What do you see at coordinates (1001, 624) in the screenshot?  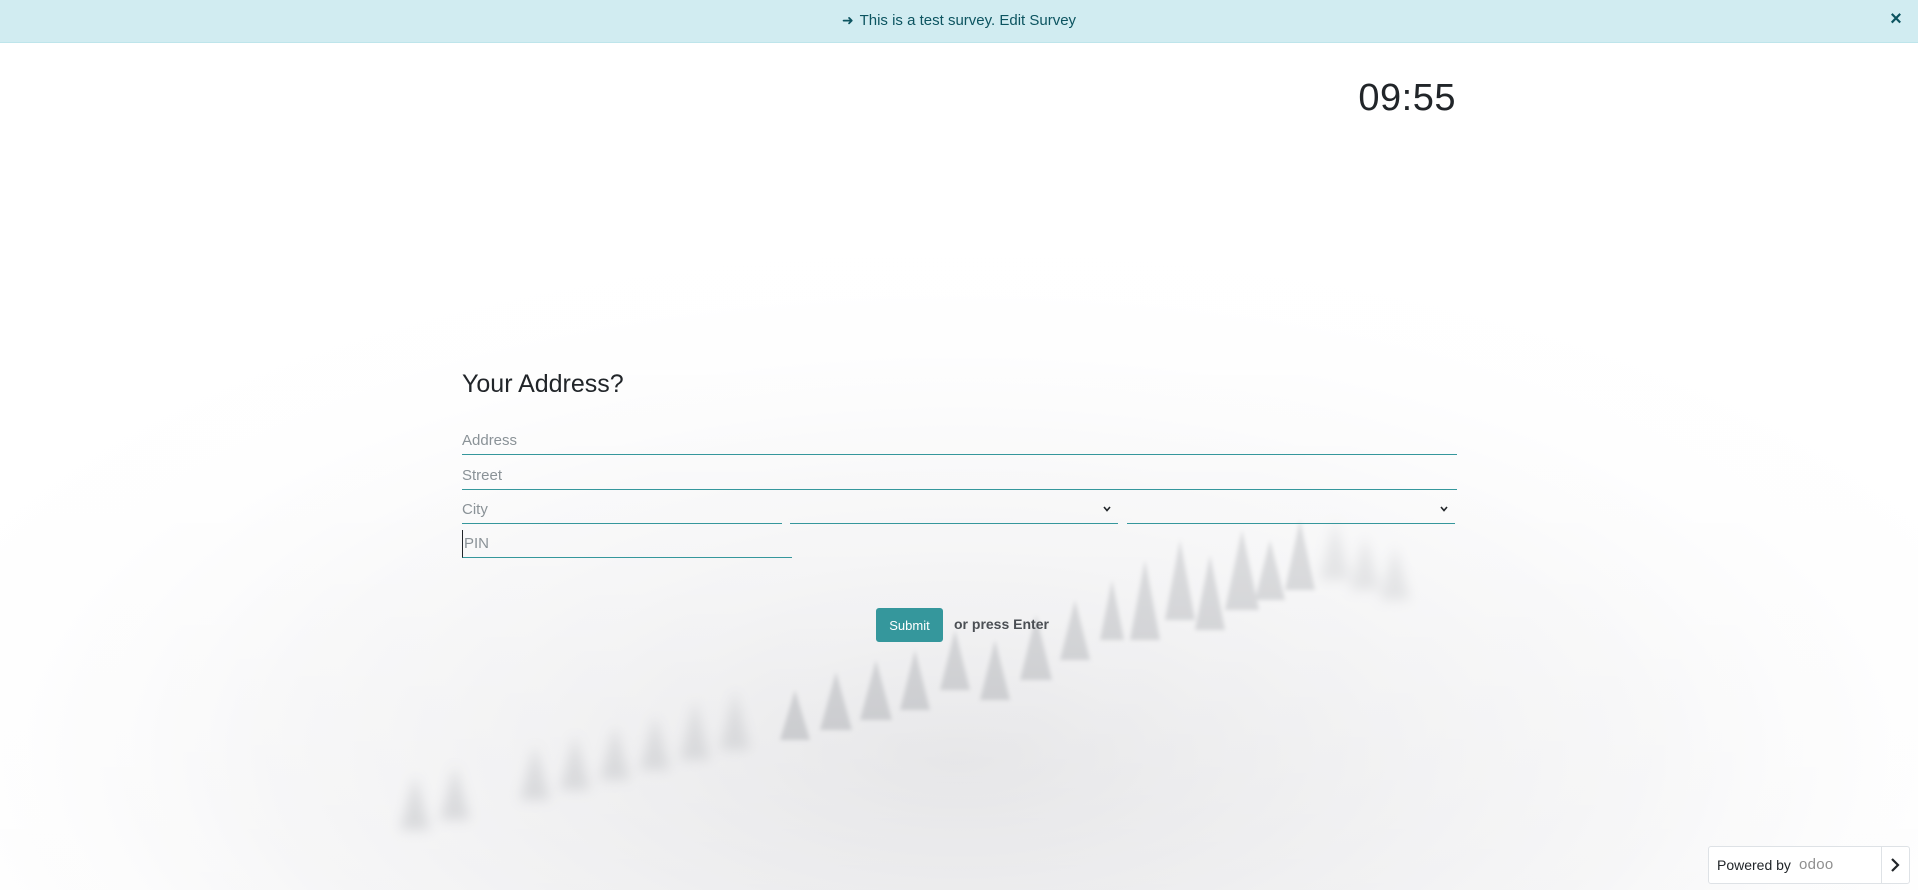 I see `press-enter-hint: or press Enter` at bounding box center [1001, 624].